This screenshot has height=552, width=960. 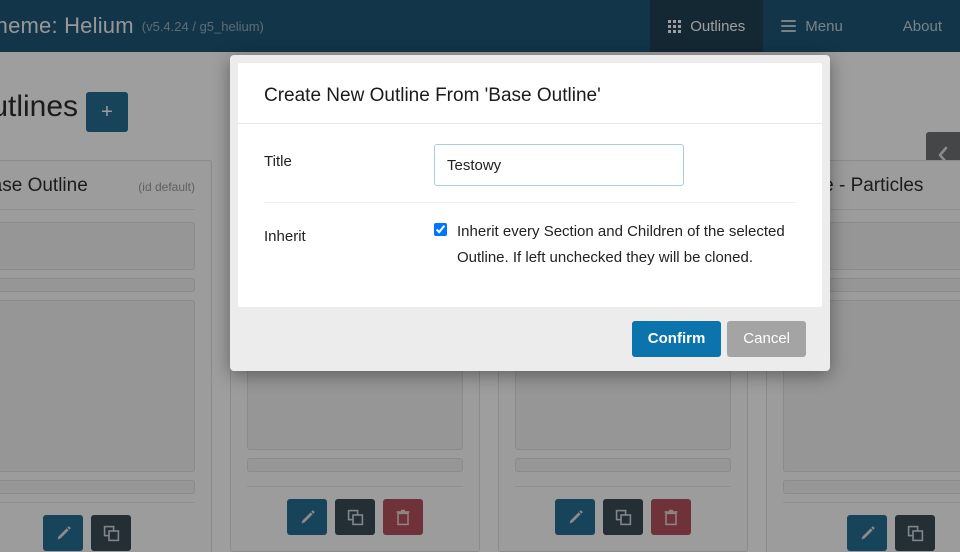 I want to click on inherit-field-label: Inherit, so click(x=285, y=236).